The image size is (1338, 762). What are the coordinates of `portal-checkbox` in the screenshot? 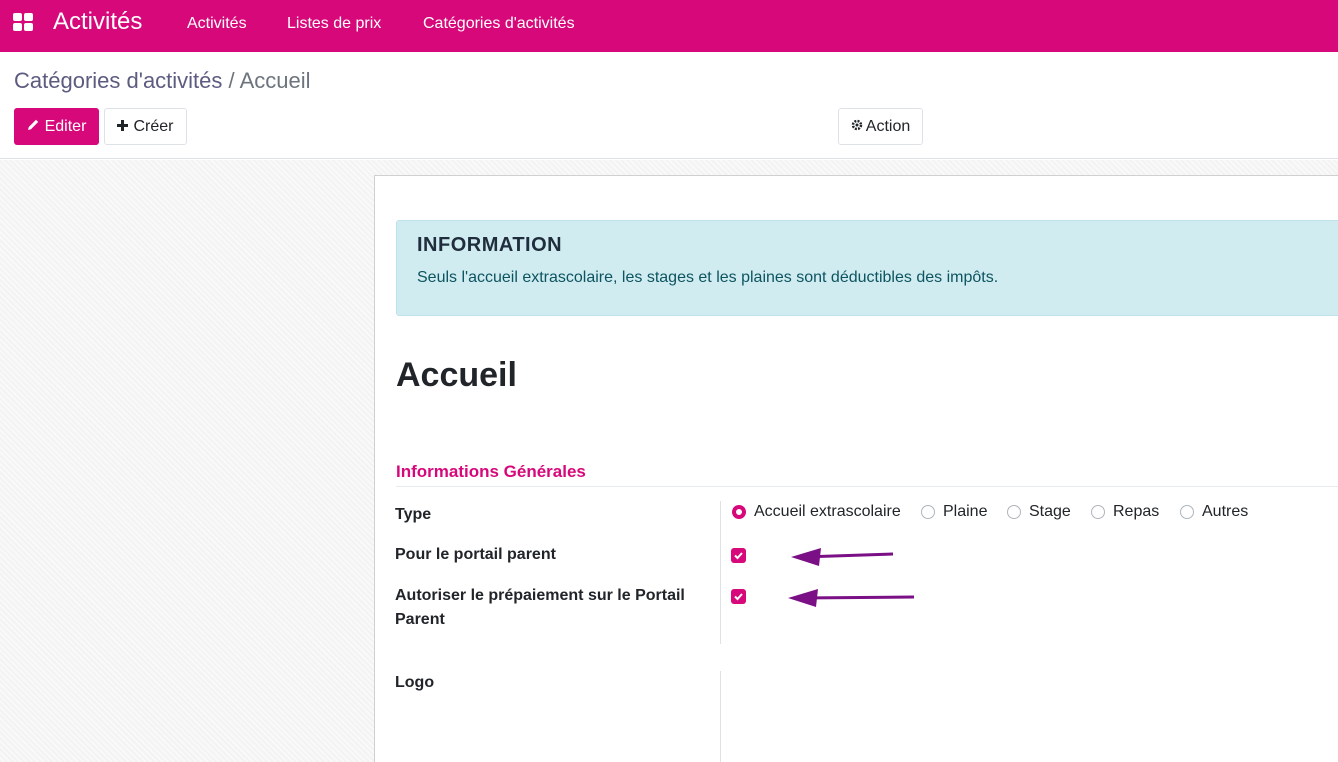 It's located at (738, 555).